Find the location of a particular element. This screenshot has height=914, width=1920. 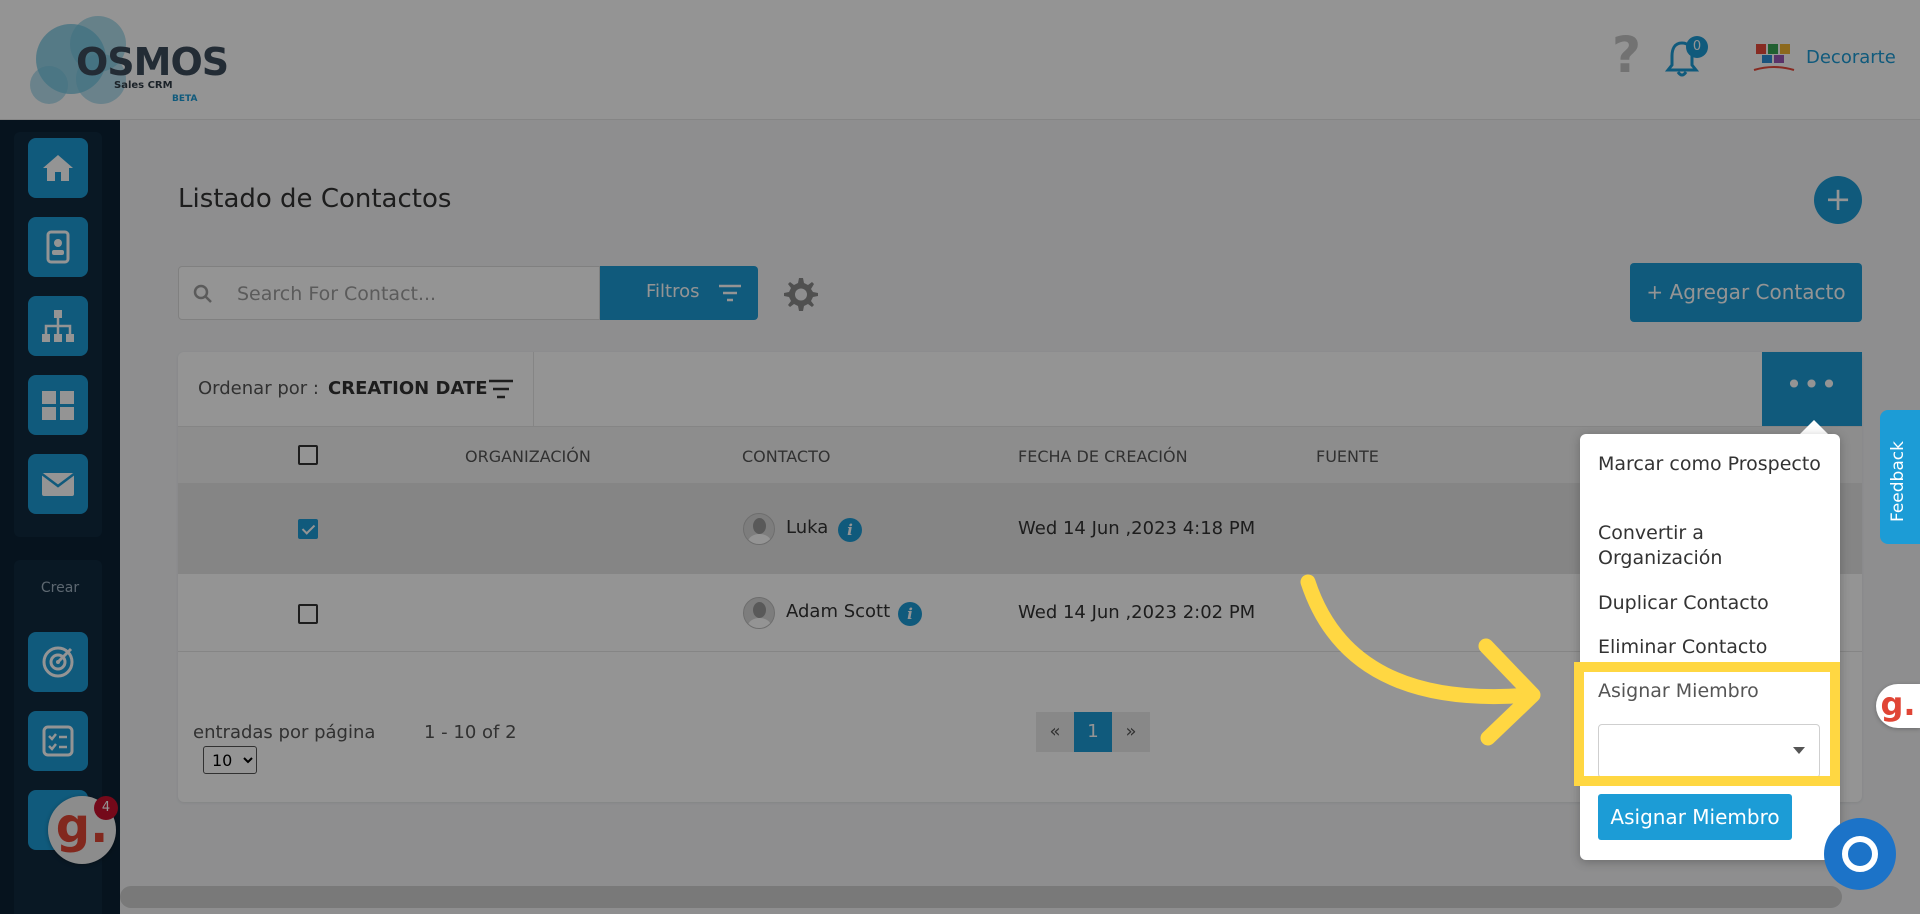

target-icon is located at coordinates (58, 662).